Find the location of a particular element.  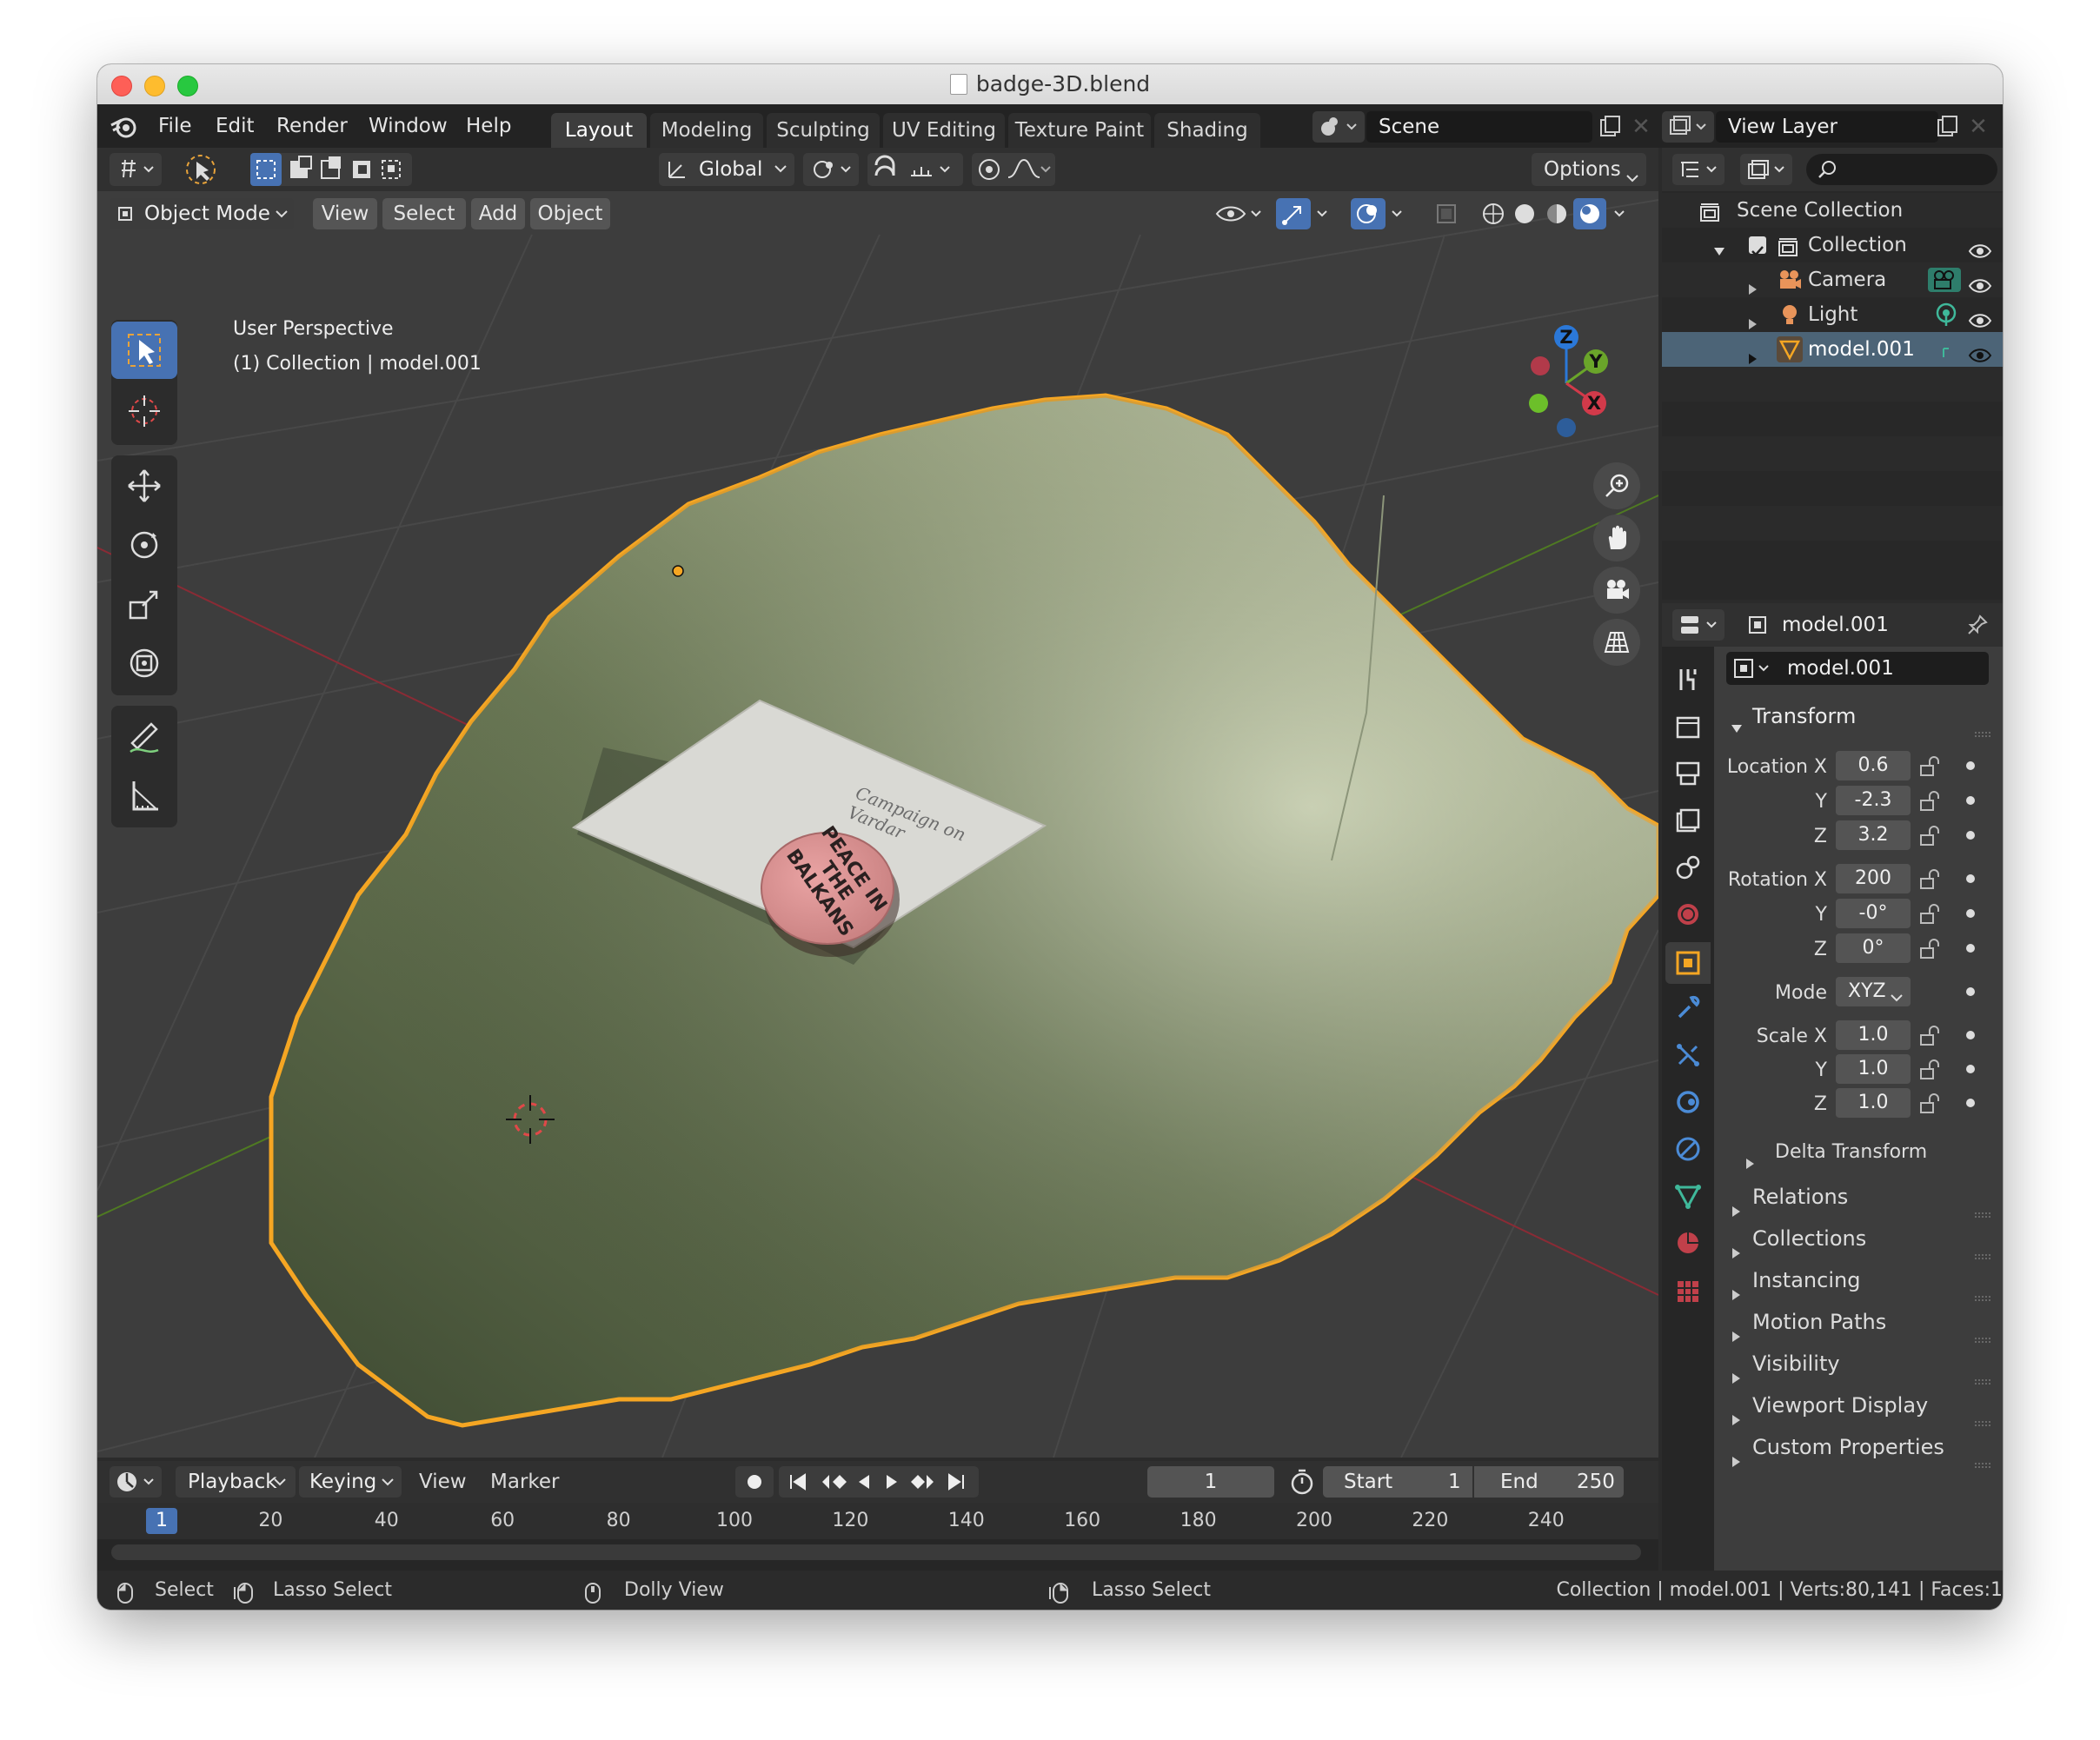

scene-selector-button is located at coordinates (1339, 127).